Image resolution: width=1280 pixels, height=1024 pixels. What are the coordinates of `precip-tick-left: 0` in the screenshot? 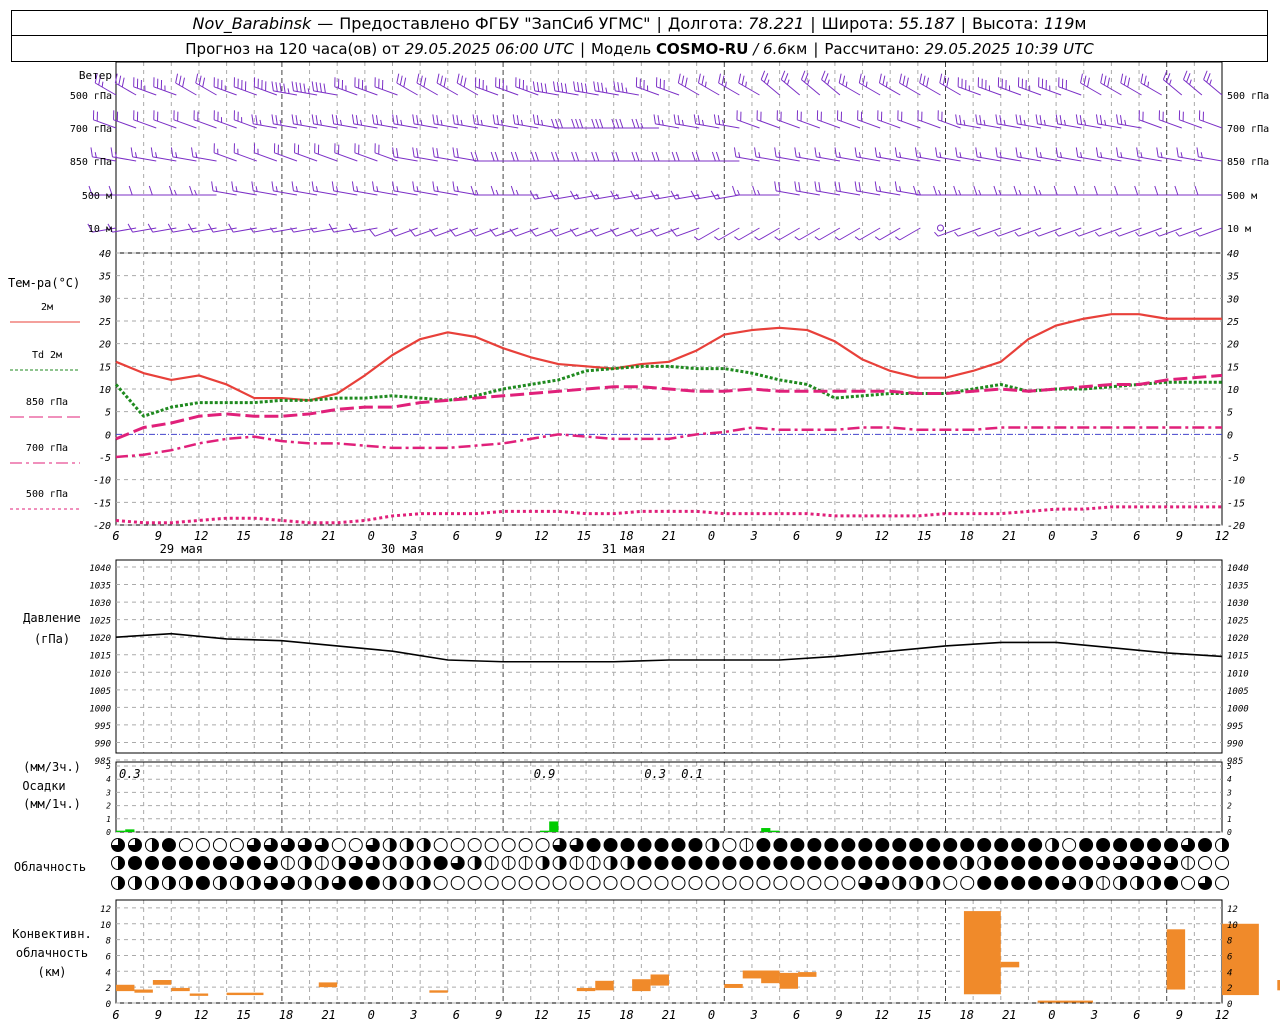 It's located at (108, 832).